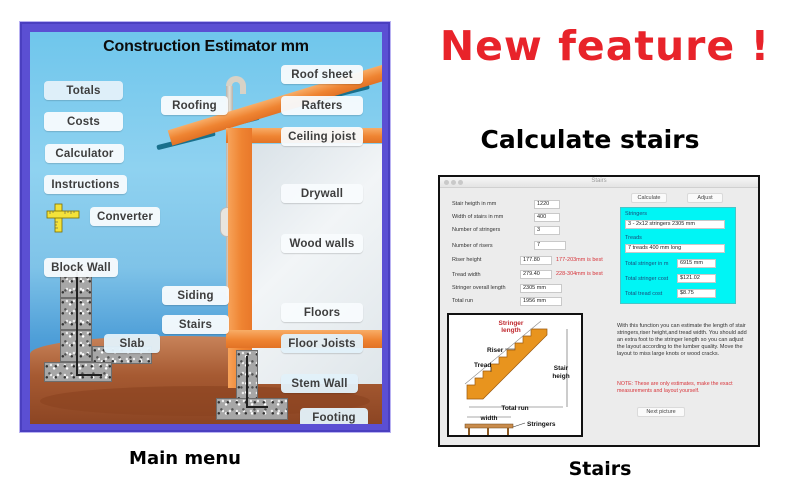 This screenshot has width=800, height=500. Describe the element at coordinates (252, 409) in the screenshot. I see `footing` at that location.